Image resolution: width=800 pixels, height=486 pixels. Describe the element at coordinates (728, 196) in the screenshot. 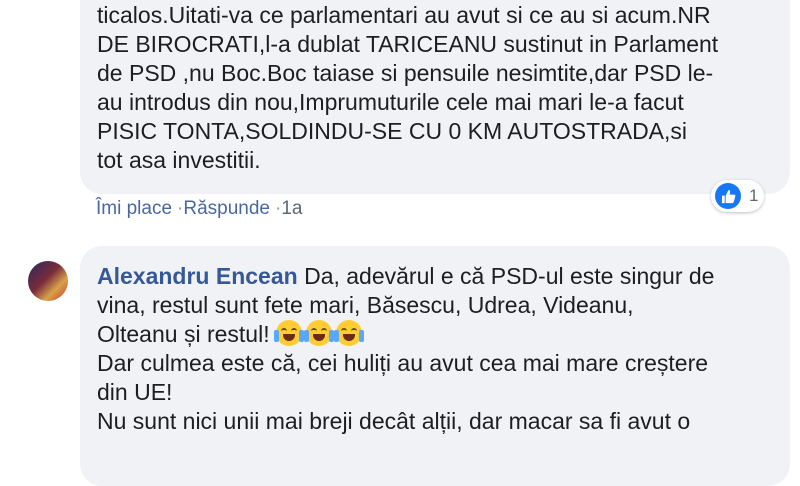

I see `thumbs-up-icon` at that location.